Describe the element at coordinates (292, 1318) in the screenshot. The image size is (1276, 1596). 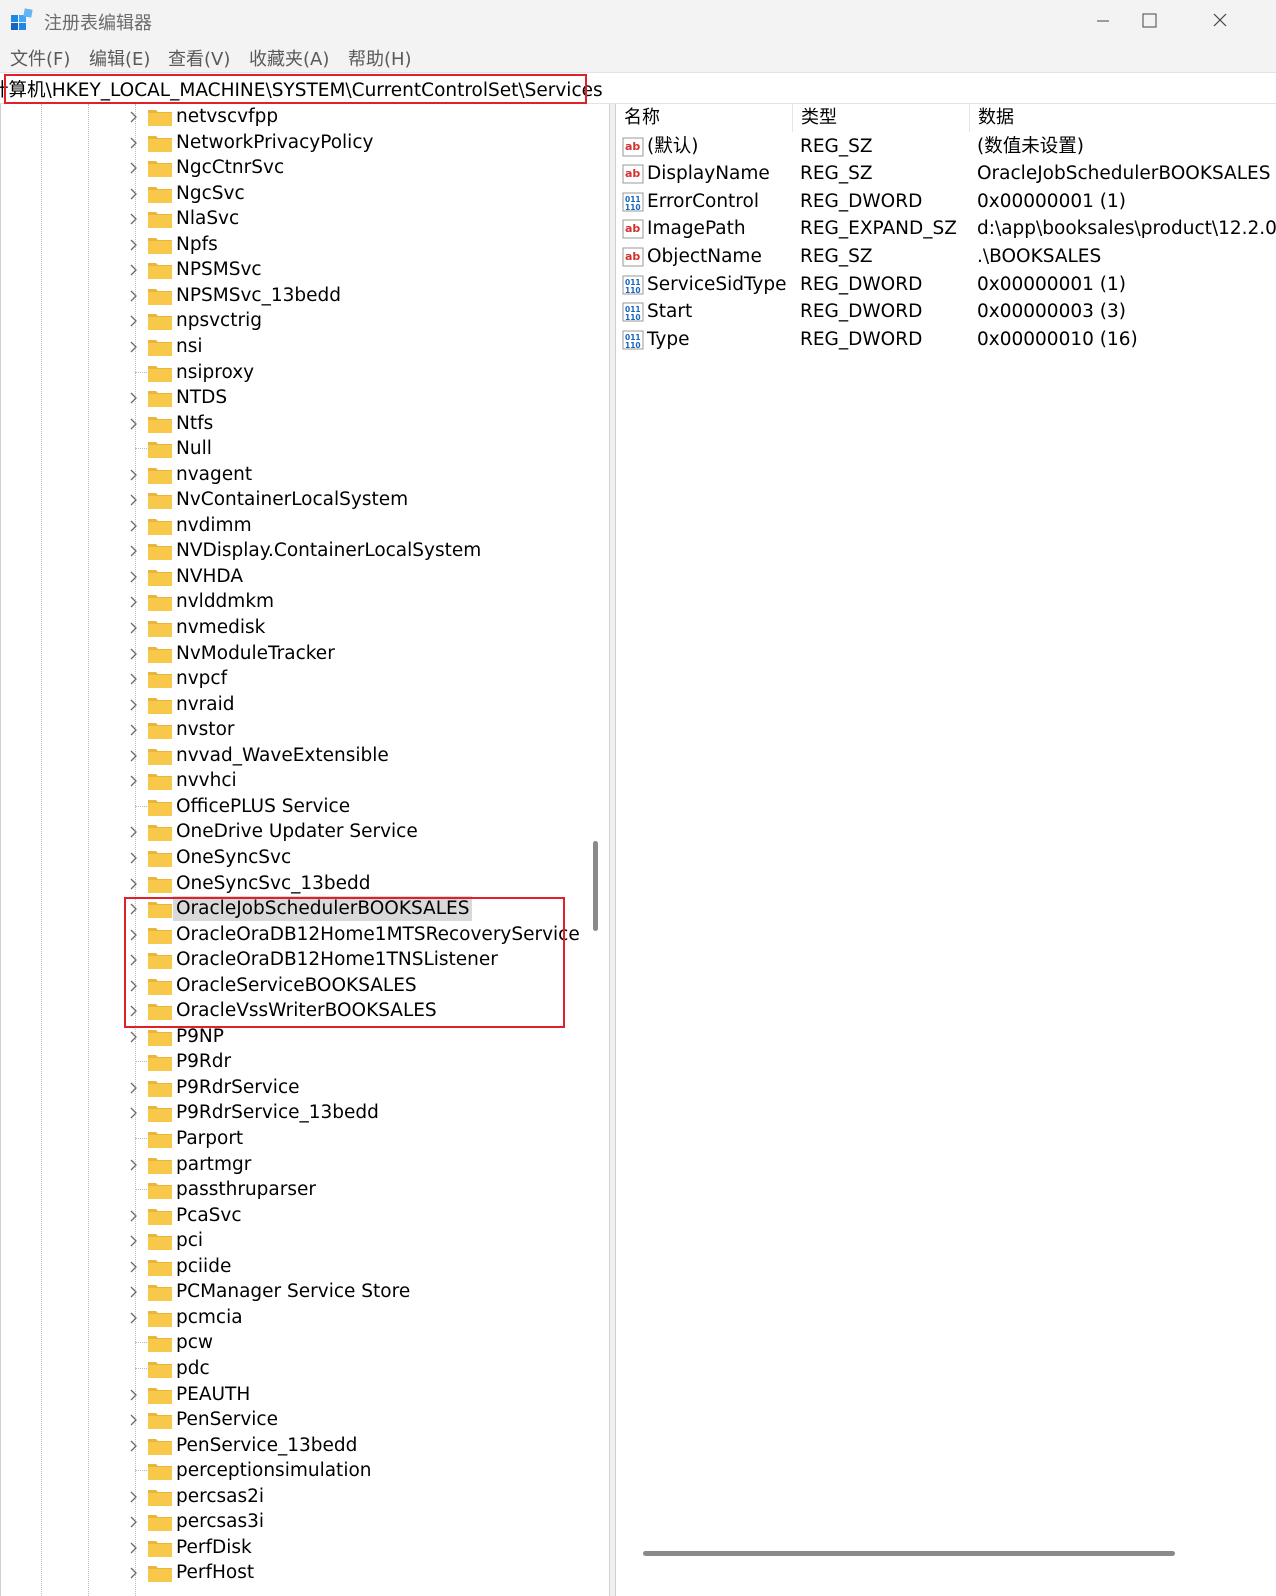
I see `tree-item: pcmcia` at that location.